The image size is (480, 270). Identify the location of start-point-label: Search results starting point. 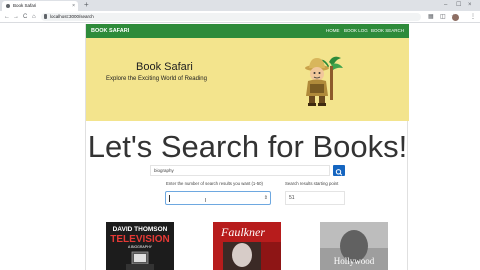
(312, 183).